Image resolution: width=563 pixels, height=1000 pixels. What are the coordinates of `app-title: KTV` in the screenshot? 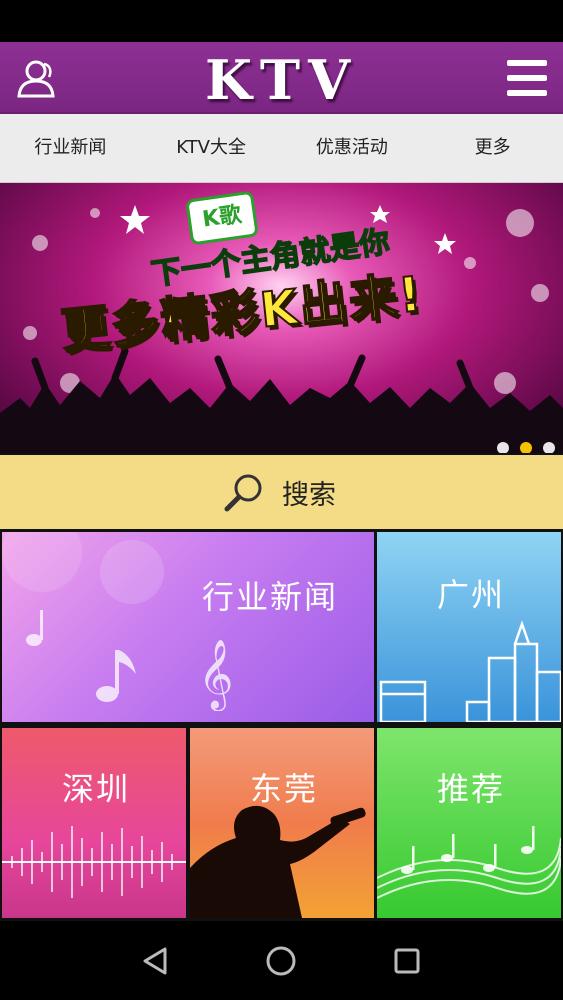 It's located at (281, 80).